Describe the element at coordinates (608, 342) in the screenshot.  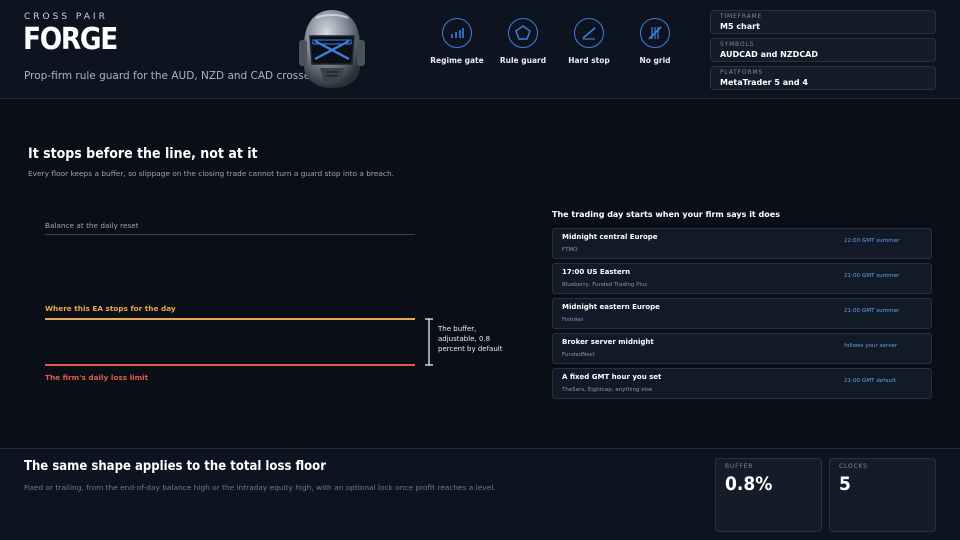
I see `timezone-title: Broker server midnight` at that location.